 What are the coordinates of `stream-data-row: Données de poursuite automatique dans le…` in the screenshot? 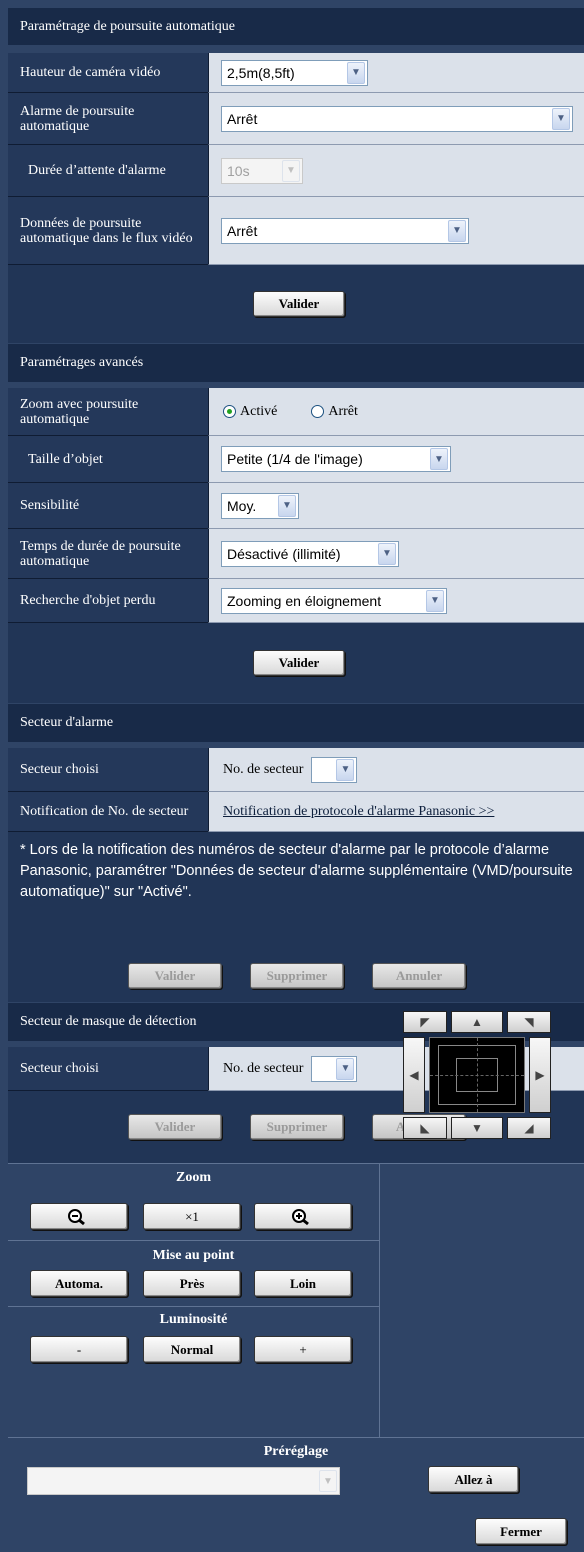 It's located at (296, 231).